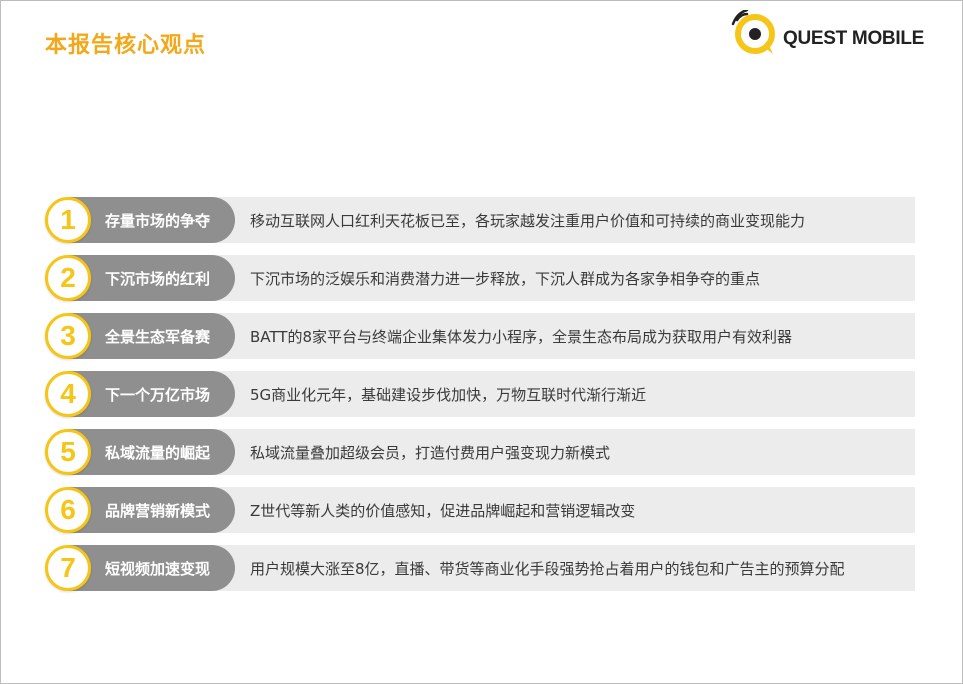  What do you see at coordinates (158, 453) in the screenshot?
I see `point-label: 私域流量的崛起` at bounding box center [158, 453].